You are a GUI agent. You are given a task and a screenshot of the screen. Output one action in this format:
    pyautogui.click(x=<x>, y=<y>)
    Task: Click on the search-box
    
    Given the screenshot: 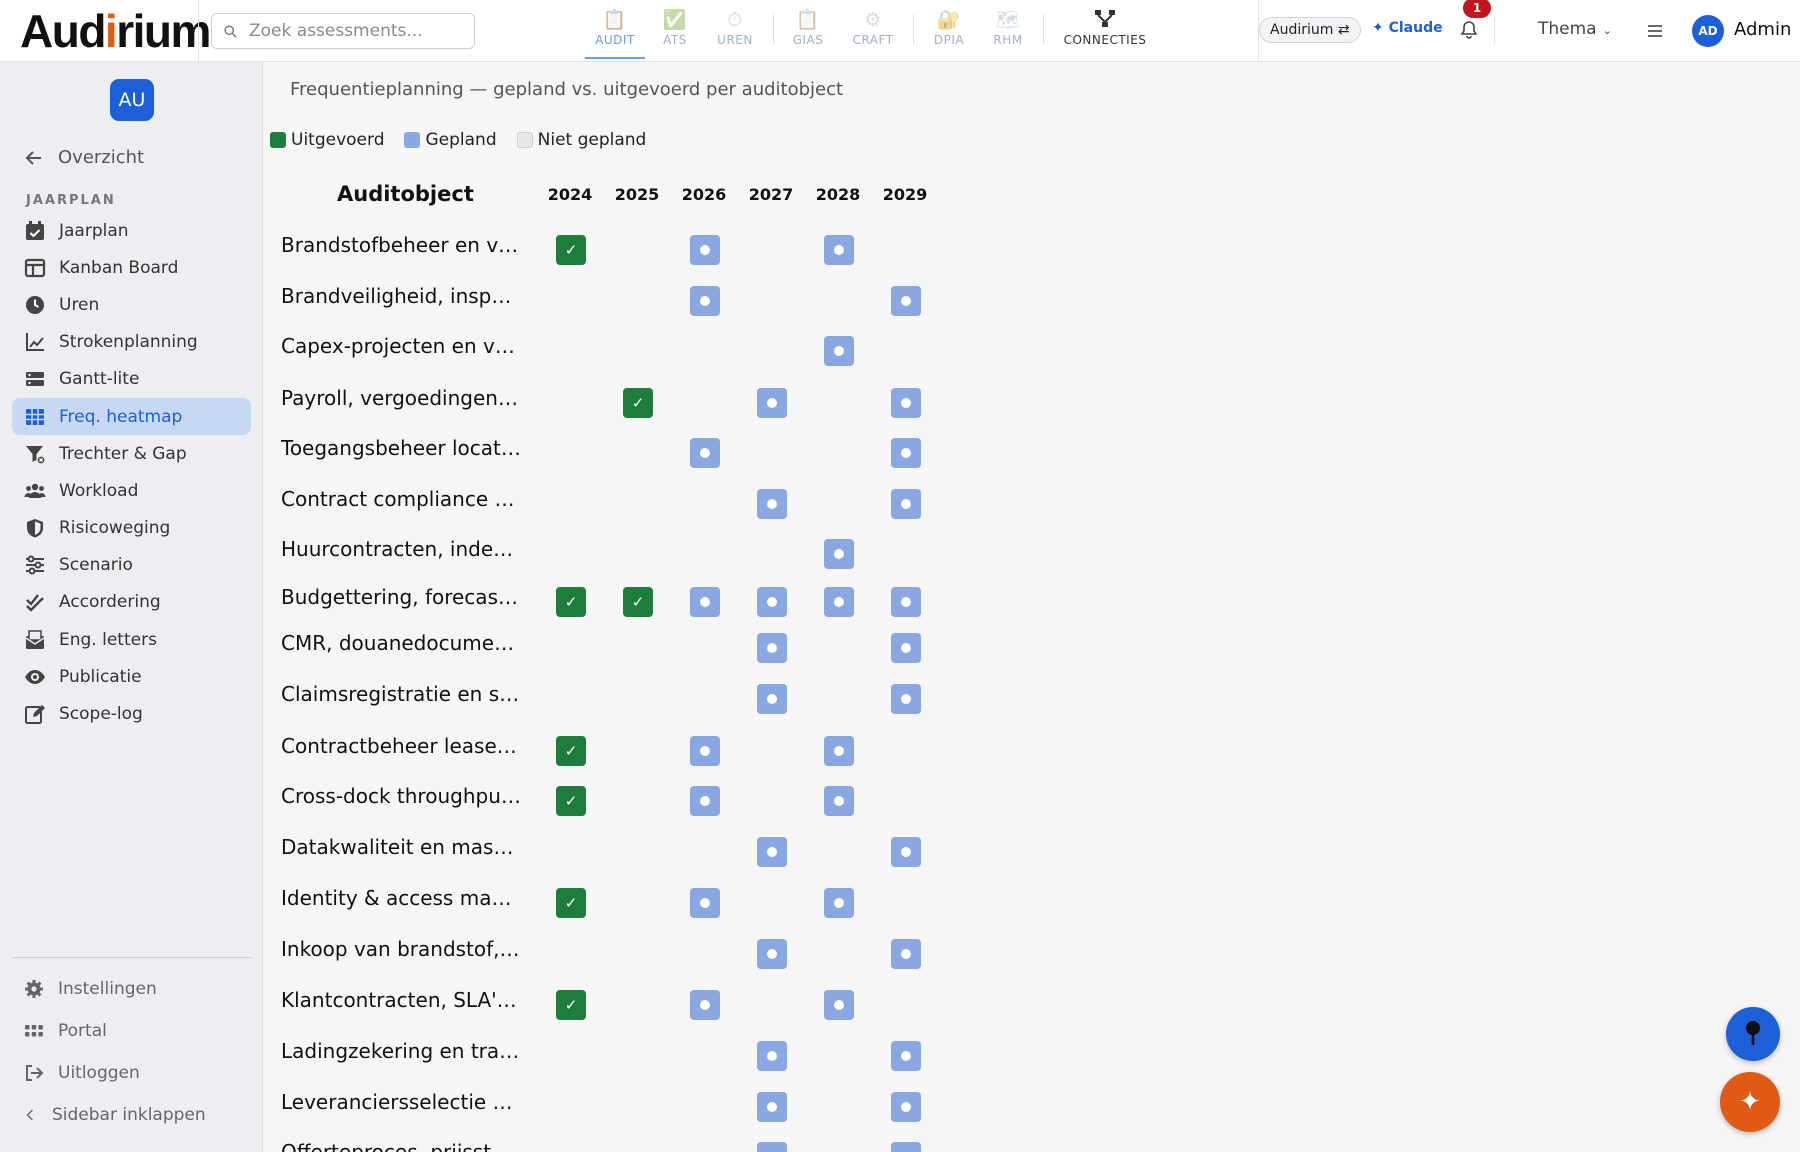 What is the action you would take?
    pyautogui.click(x=343, y=31)
    